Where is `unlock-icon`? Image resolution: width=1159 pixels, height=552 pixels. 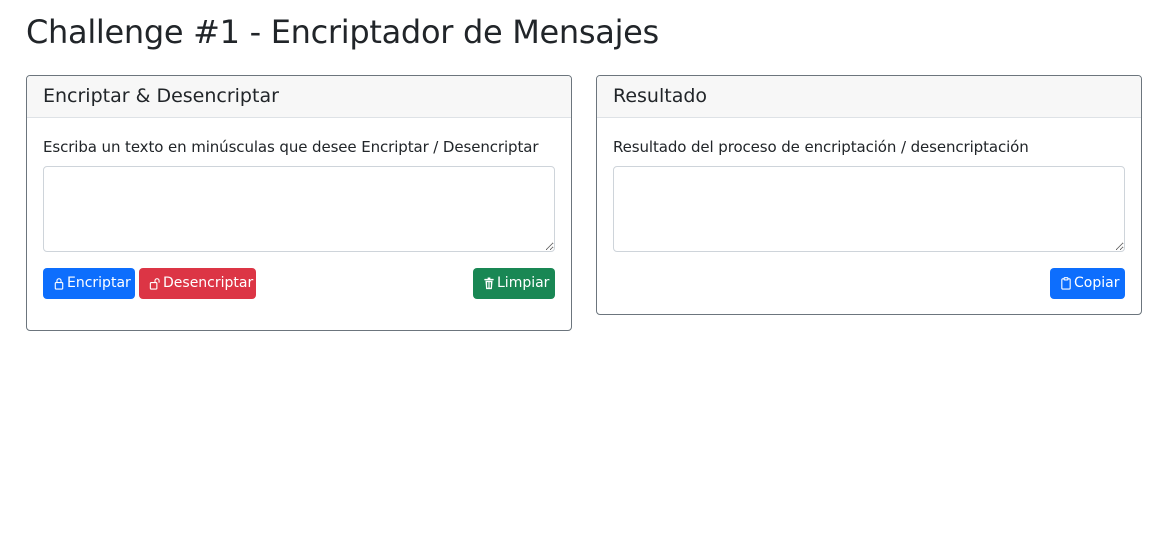 unlock-icon is located at coordinates (154, 284).